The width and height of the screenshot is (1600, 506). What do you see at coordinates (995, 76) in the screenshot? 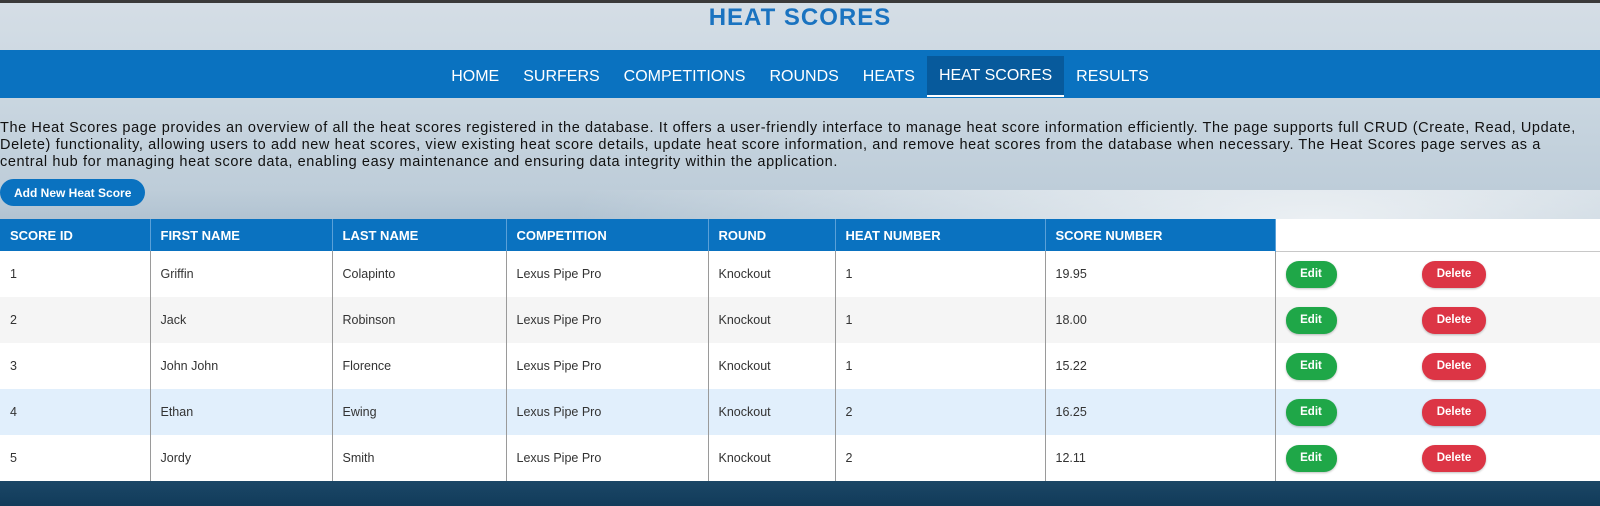
I see `nav-heat-scores: HEAT SCORES` at bounding box center [995, 76].